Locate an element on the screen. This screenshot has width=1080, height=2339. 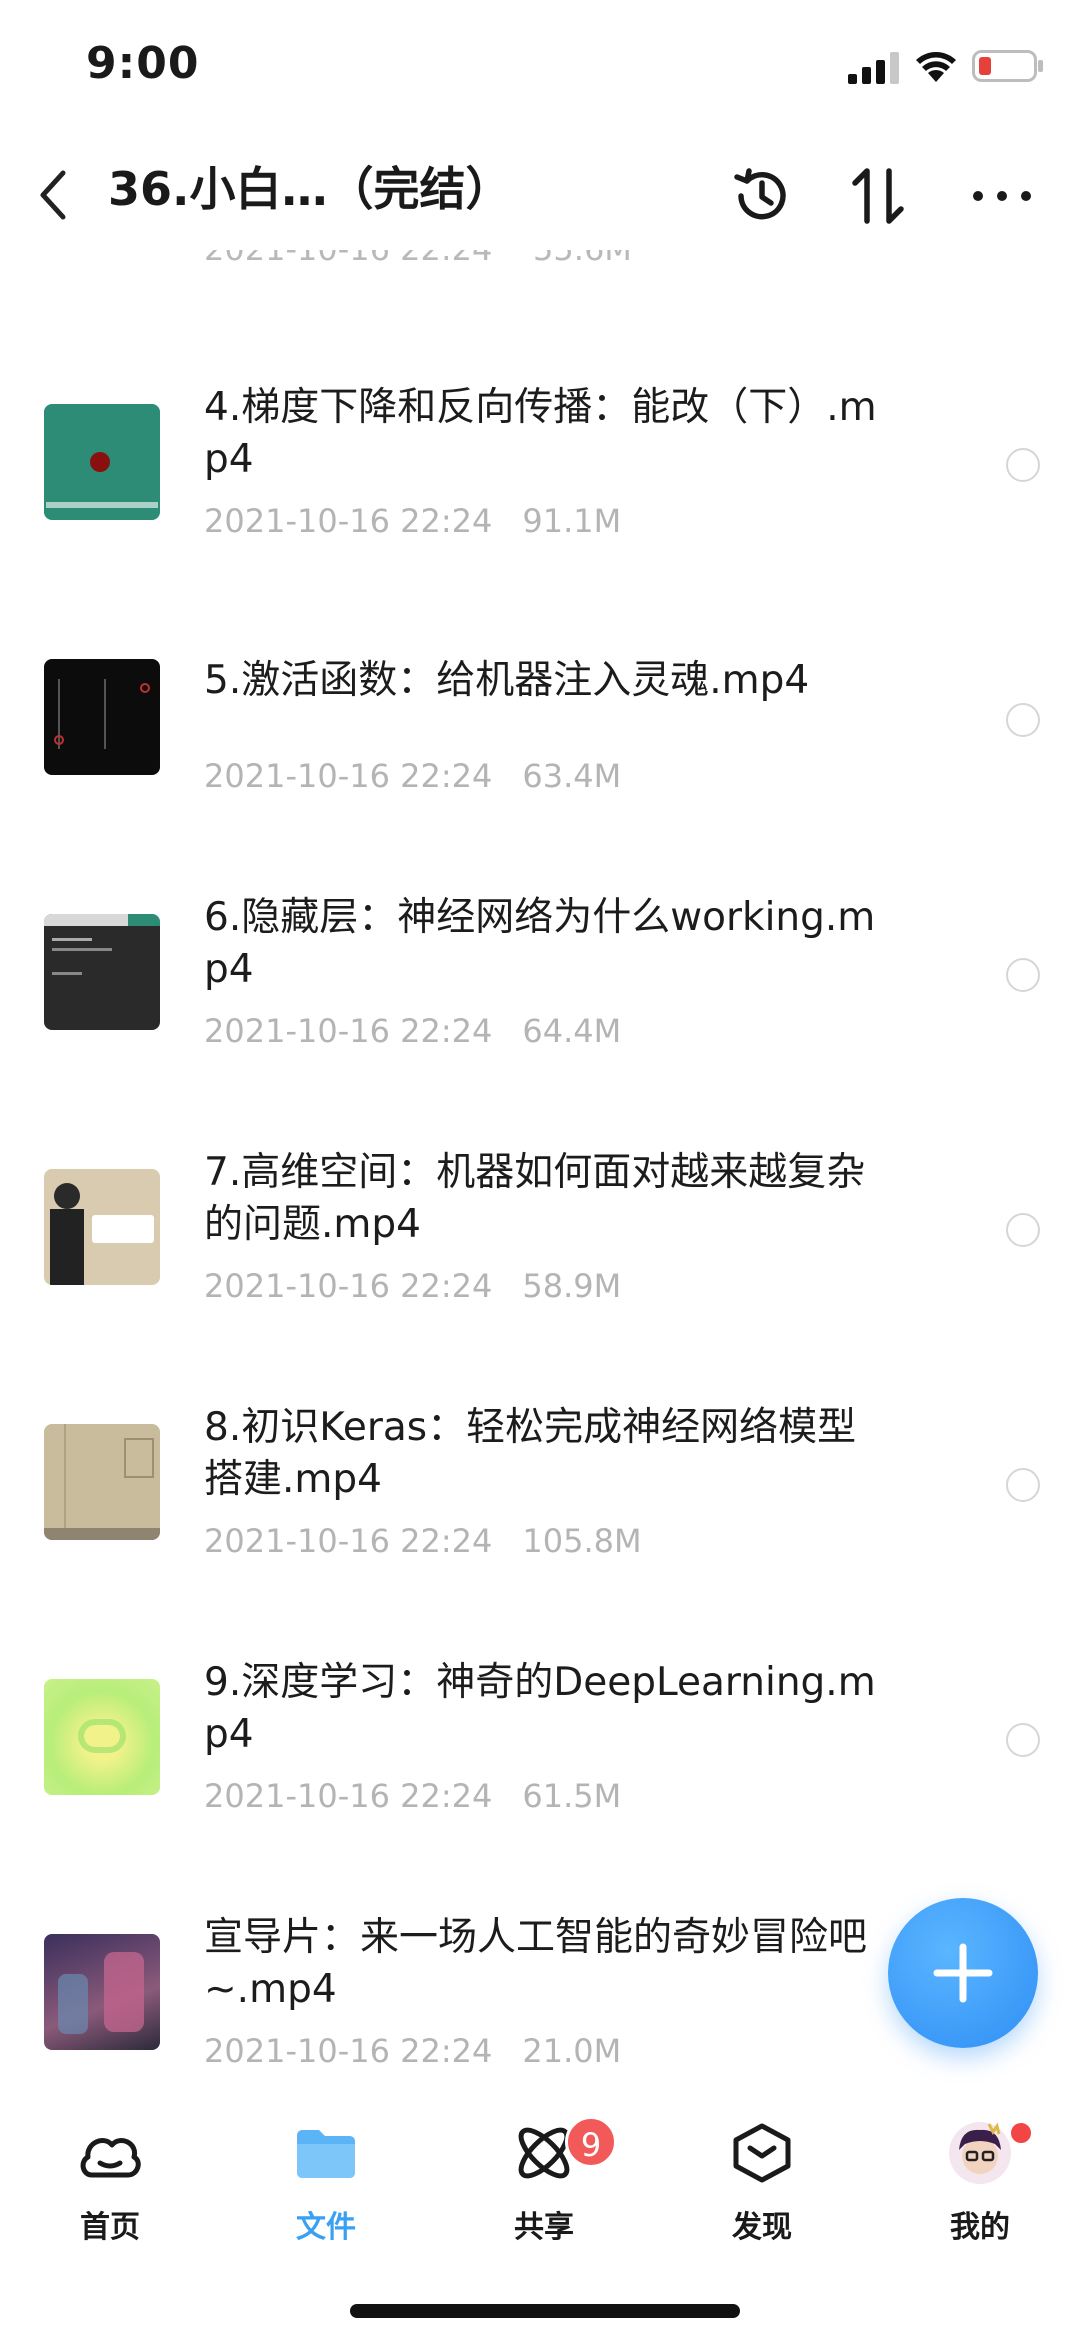
chevron-left-icon is located at coordinates (53, 195).